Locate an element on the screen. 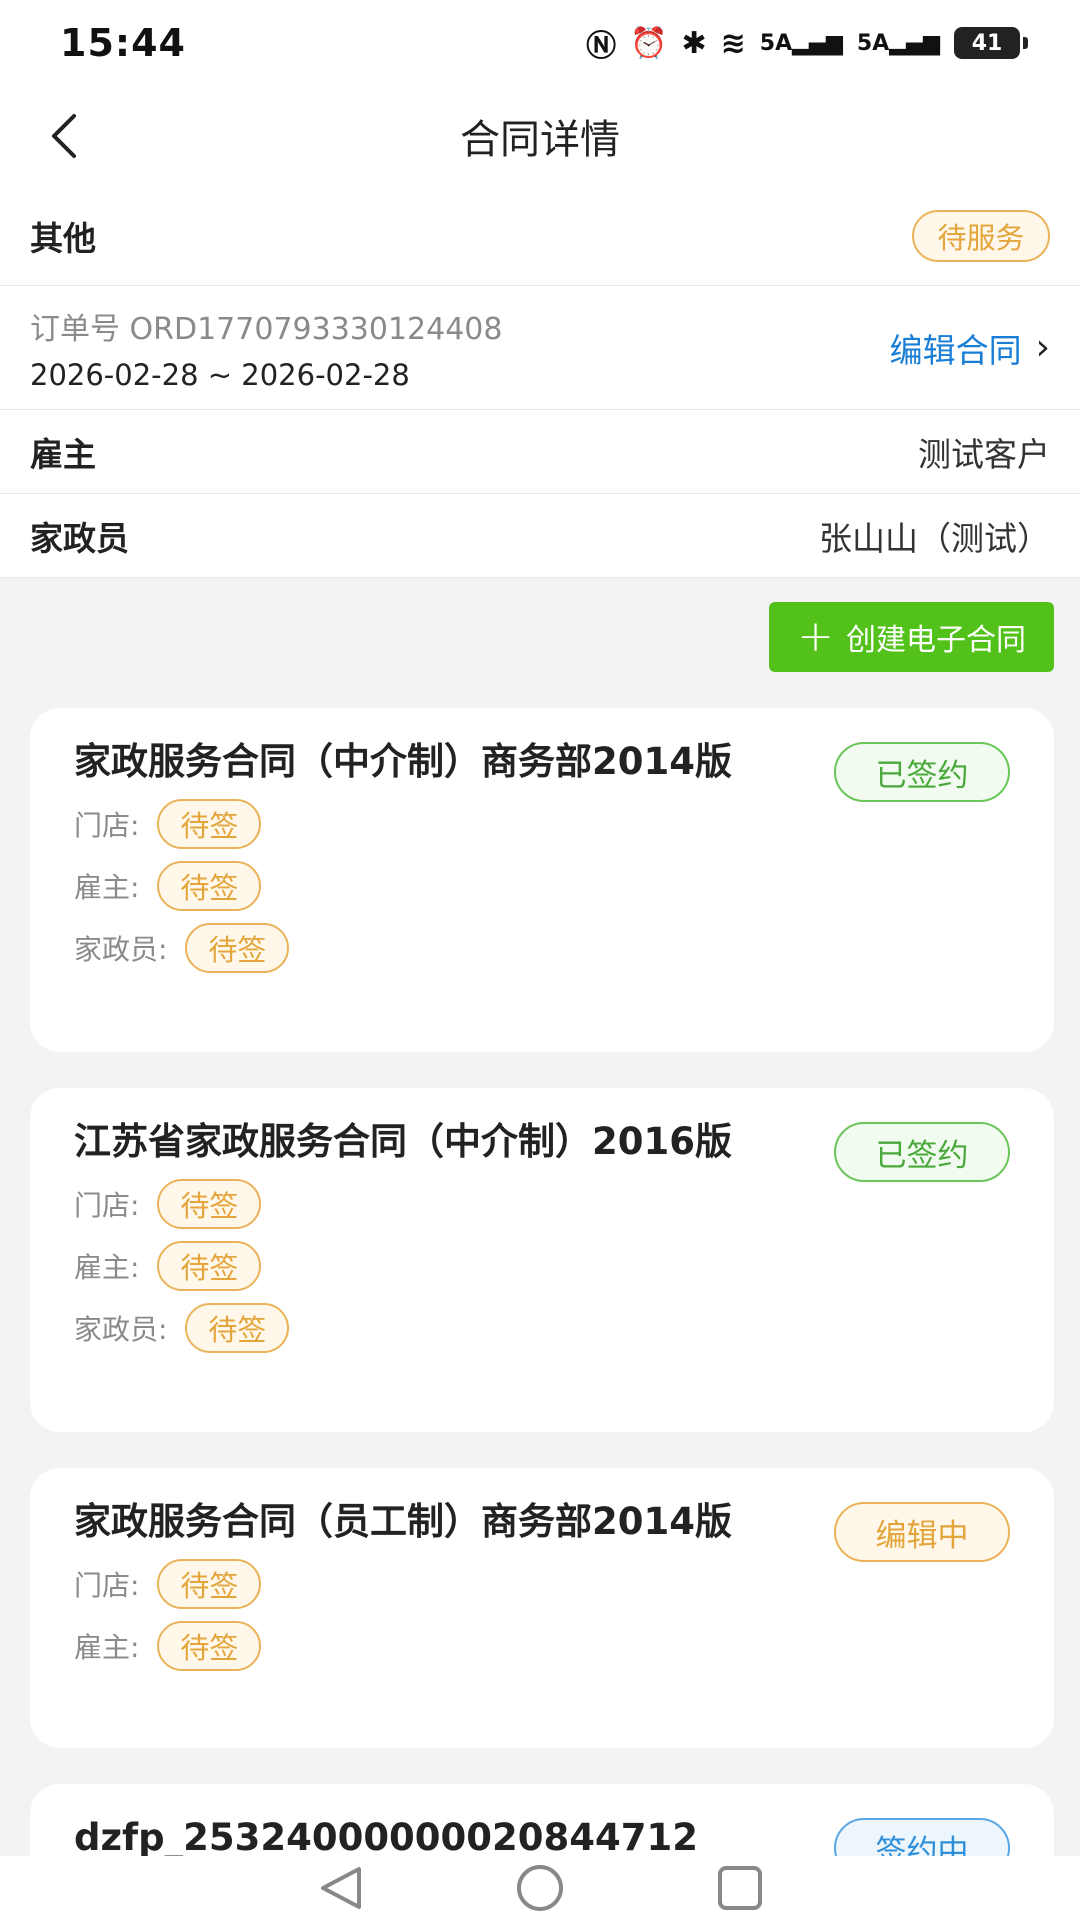  contract-title: 江苏省家政服务合同（中介制）2016版 is located at coordinates (403, 1141).